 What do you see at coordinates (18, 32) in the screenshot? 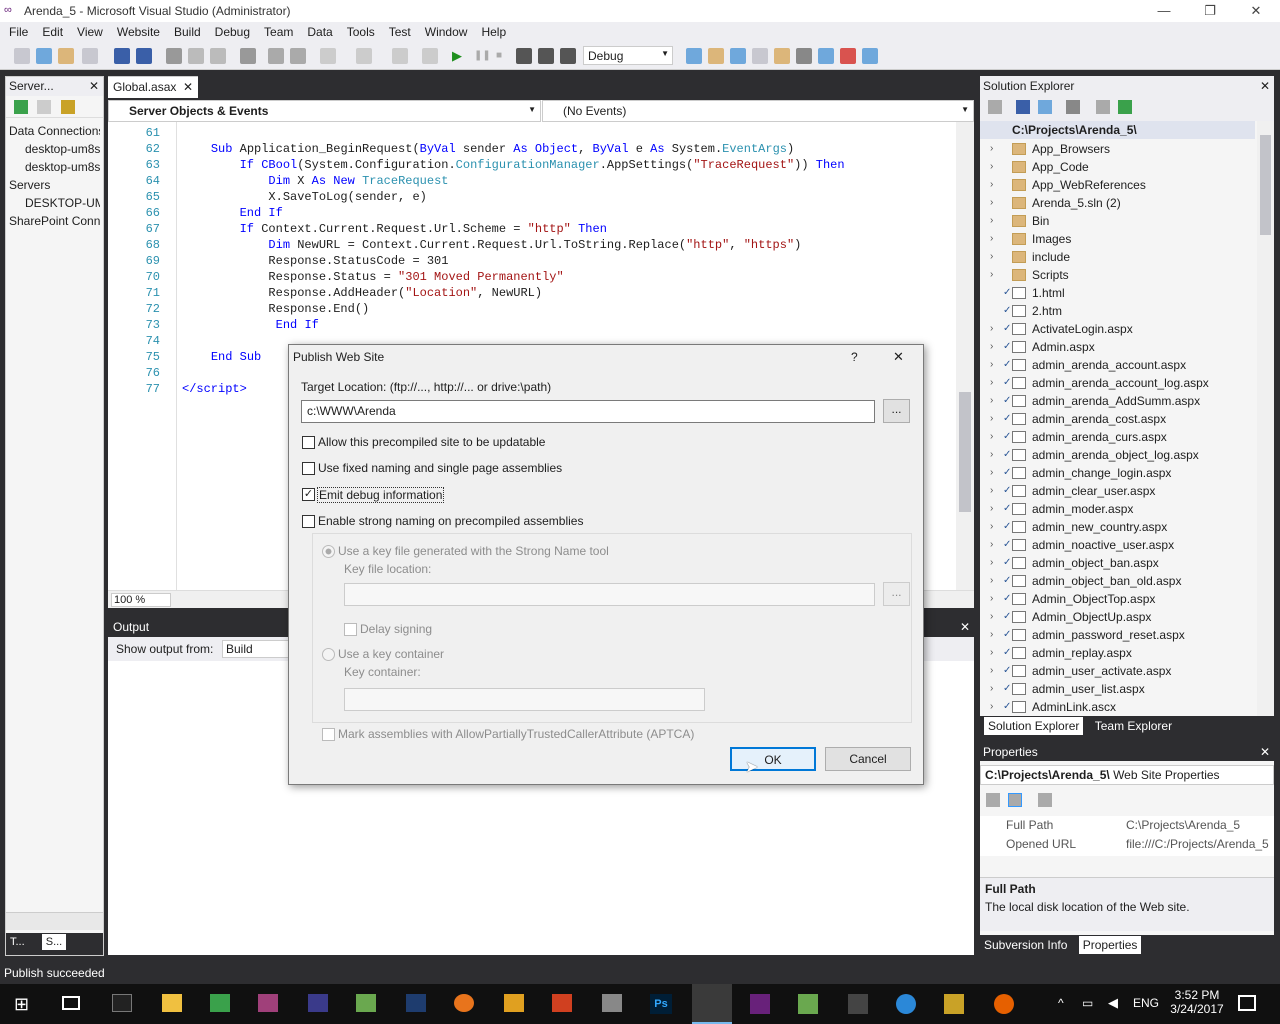
I see `menu-file: File` at bounding box center [18, 32].